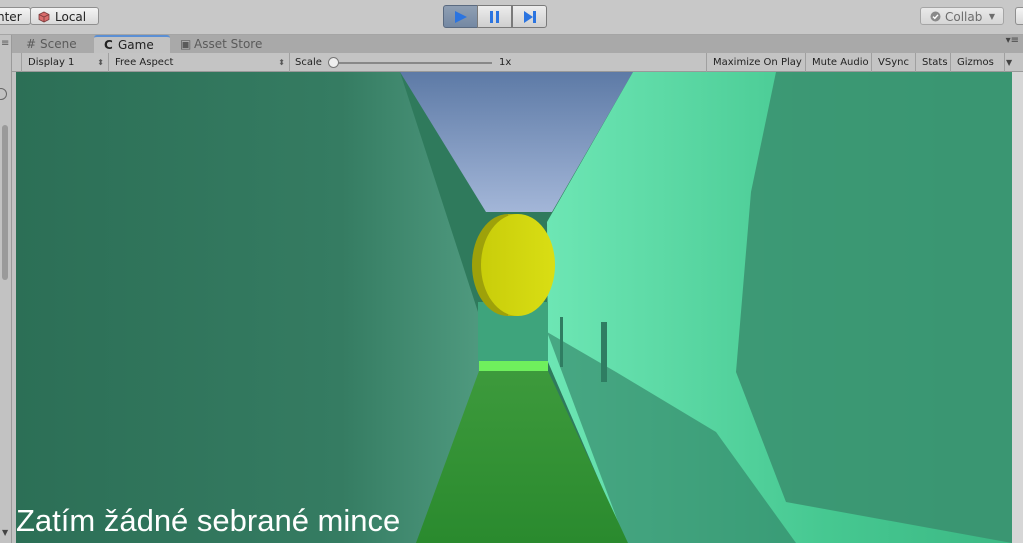  I want to click on tab-asset-store: ▣ Asset Store, so click(220, 44).